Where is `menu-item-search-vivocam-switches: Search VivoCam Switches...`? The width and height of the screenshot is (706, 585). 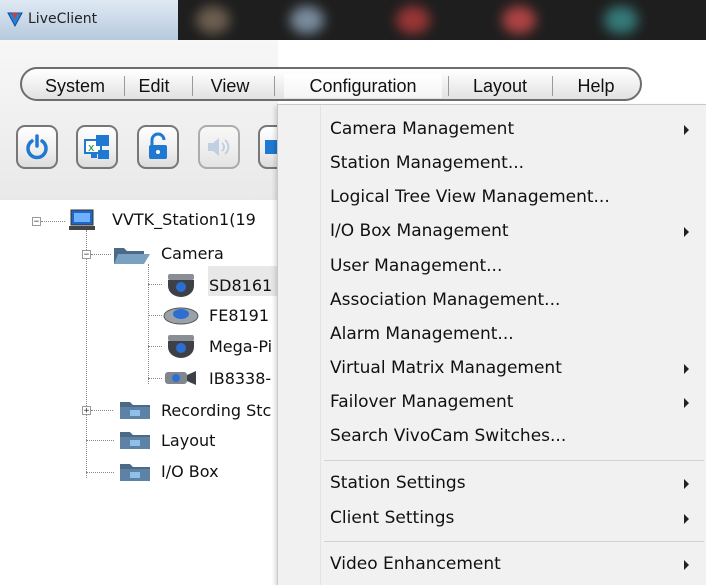 menu-item-search-vivocam-switches: Search VivoCam Switches... is located at coordinates (448, 436).